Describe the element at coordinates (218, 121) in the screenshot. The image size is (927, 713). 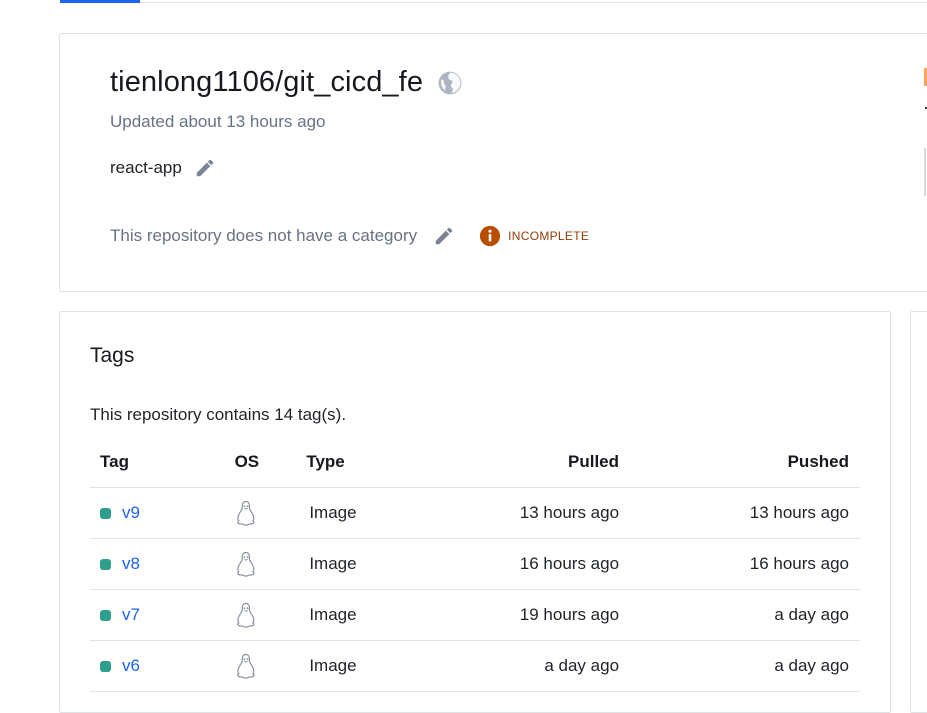
I see `last-updated-text: Updated about 13 hours ago` at that location.